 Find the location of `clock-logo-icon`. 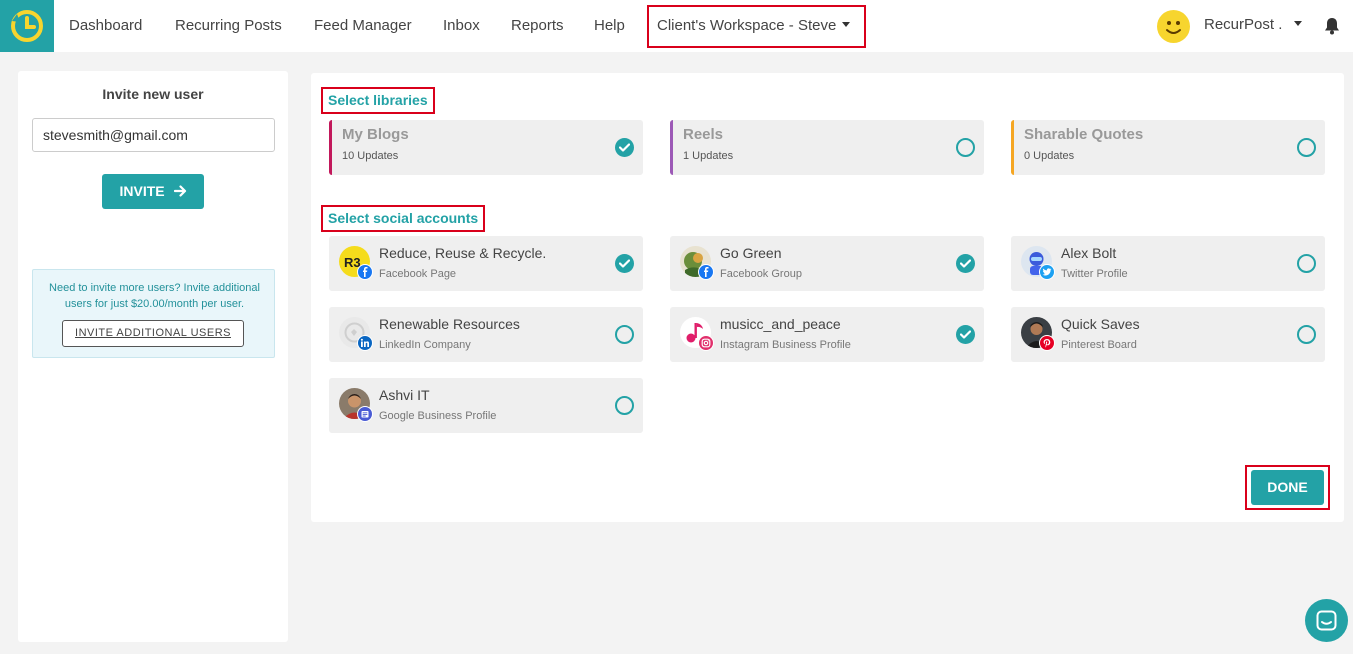

clock-logo-icon is located at coordinates (27, 26).